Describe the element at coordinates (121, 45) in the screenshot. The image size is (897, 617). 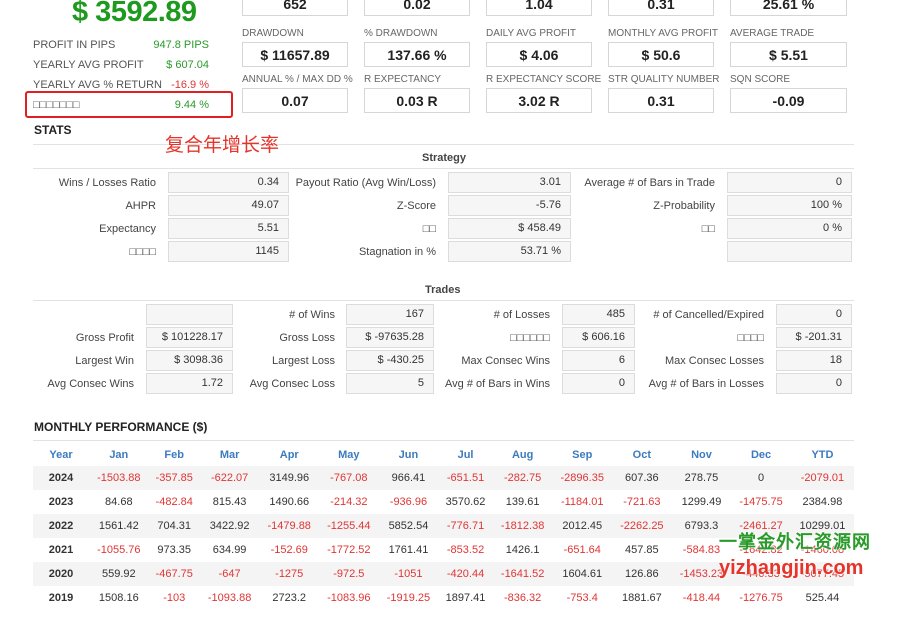
I see `profit-in-pips-row: PROFIT IN PIPS 947.8 PIPS` at that location.